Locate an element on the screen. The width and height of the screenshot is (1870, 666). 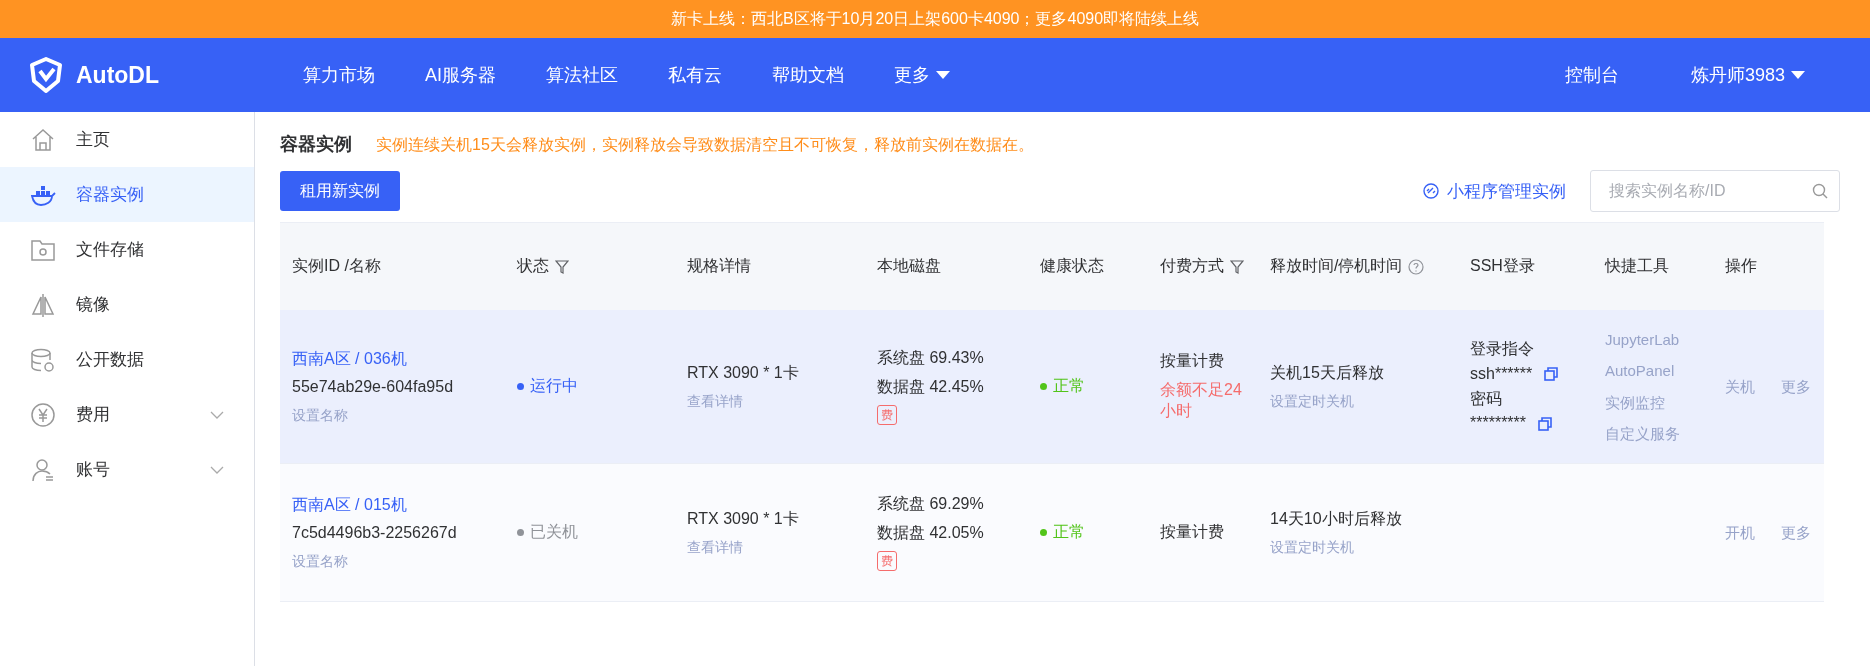
column-header: 状态 is located at coordinates (533, 266).